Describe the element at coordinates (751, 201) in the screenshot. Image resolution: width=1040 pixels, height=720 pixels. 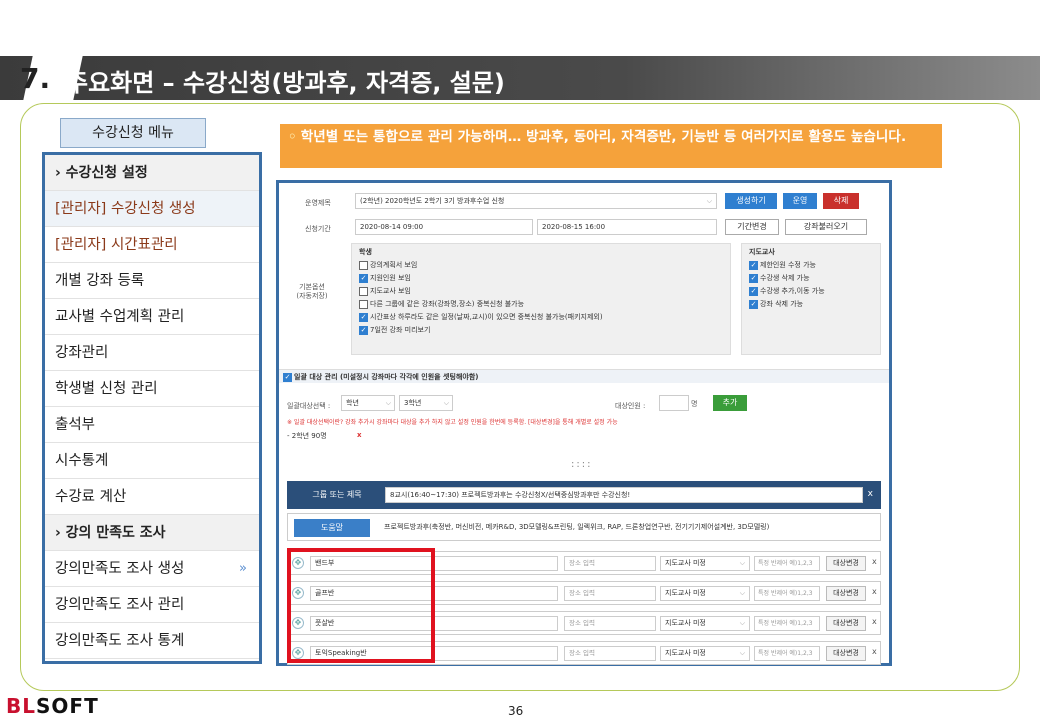
I see `create-button: 생성하기` at that location.